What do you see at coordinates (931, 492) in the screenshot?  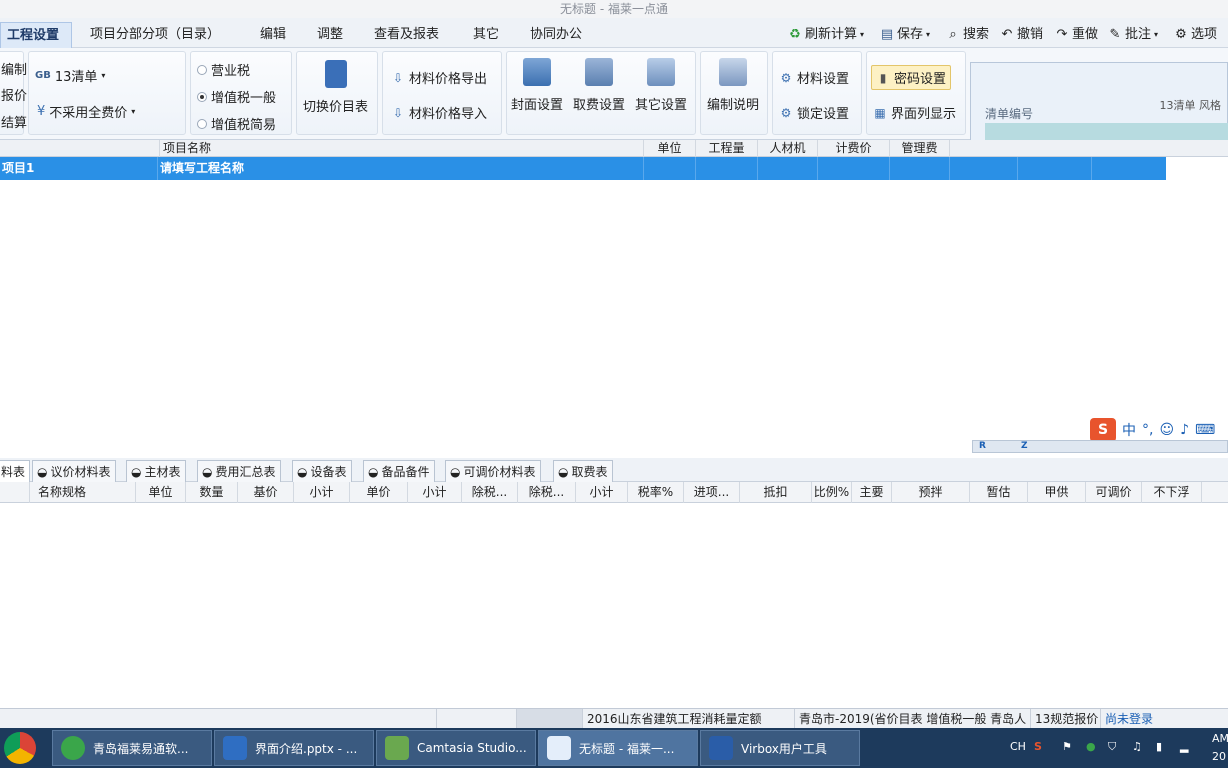 I see `col-premix: 预拌` at bounding box center [931, 492].